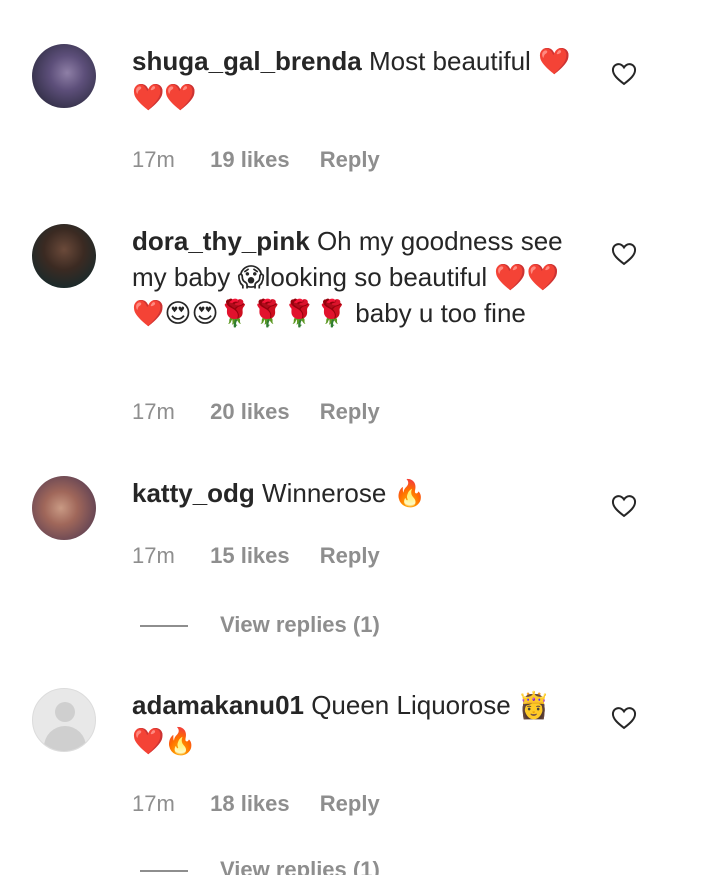 The width and height of the screenshot is (720, 875). I want to click on comment-likes: 20 likes, so click(250, 412).